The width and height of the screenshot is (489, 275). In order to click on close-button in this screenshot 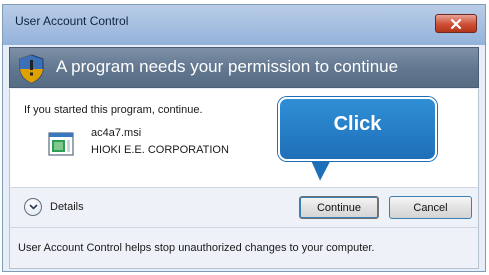, I will do `click(456, 23)`.